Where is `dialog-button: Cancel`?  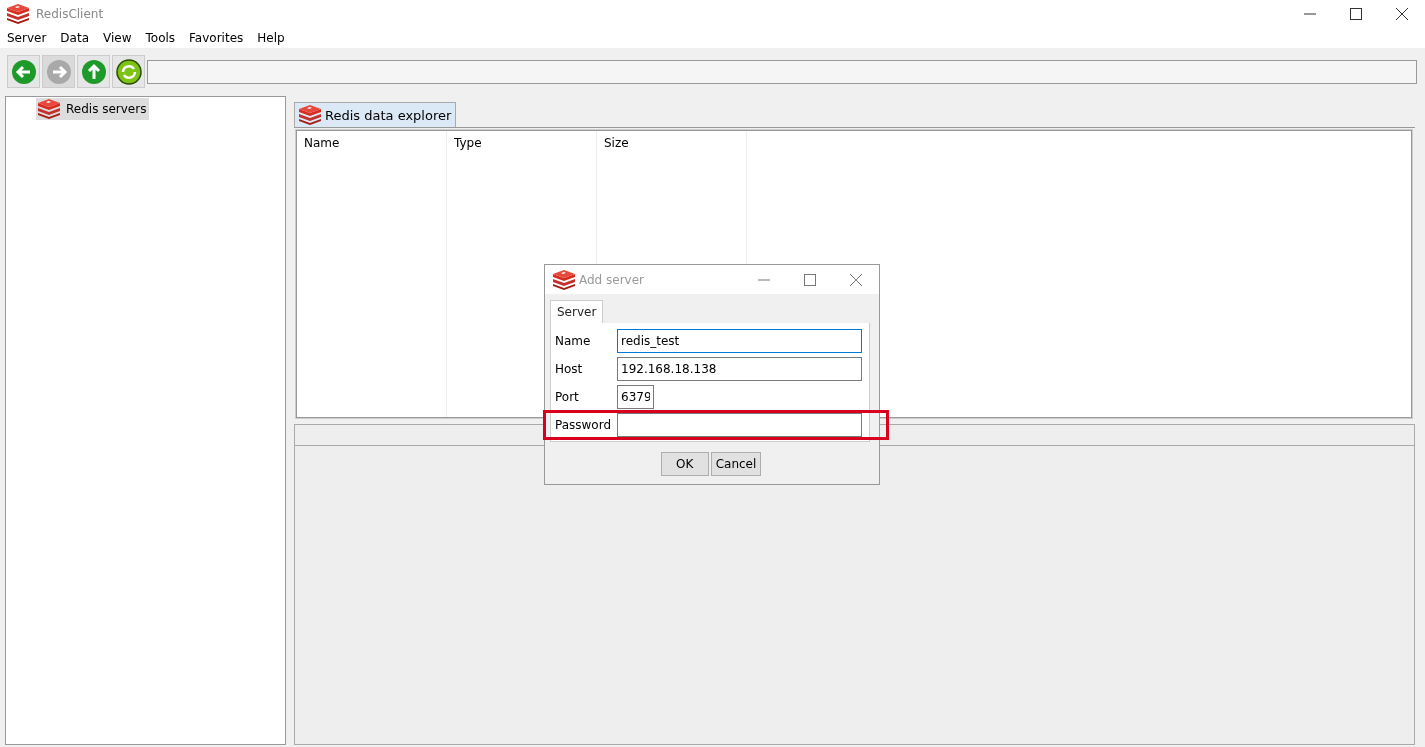 dialog-button: Cancel is located at coordinates (736, 464).